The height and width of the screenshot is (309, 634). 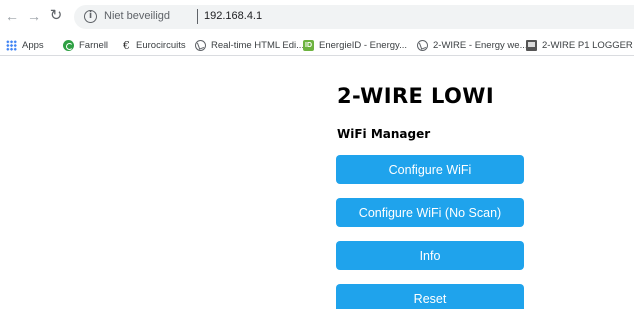 I want to click on eurocircuits-icon: €, so click(x=126, y=45).